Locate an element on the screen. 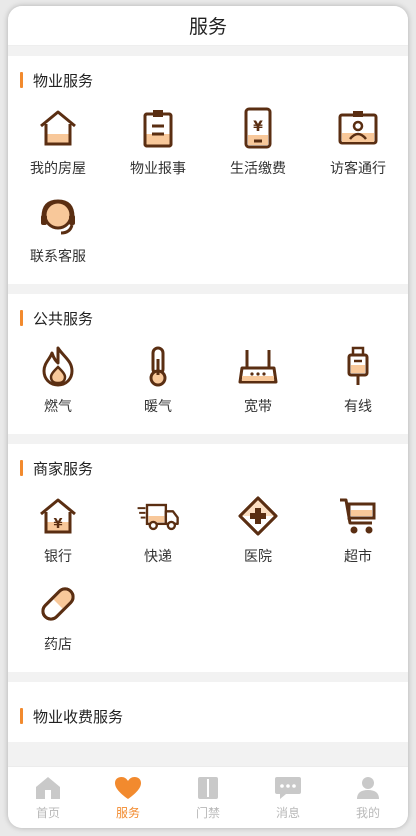 The height and width of the screenshot is (836, 416). flame-icon is located at coordinates (58, 366).